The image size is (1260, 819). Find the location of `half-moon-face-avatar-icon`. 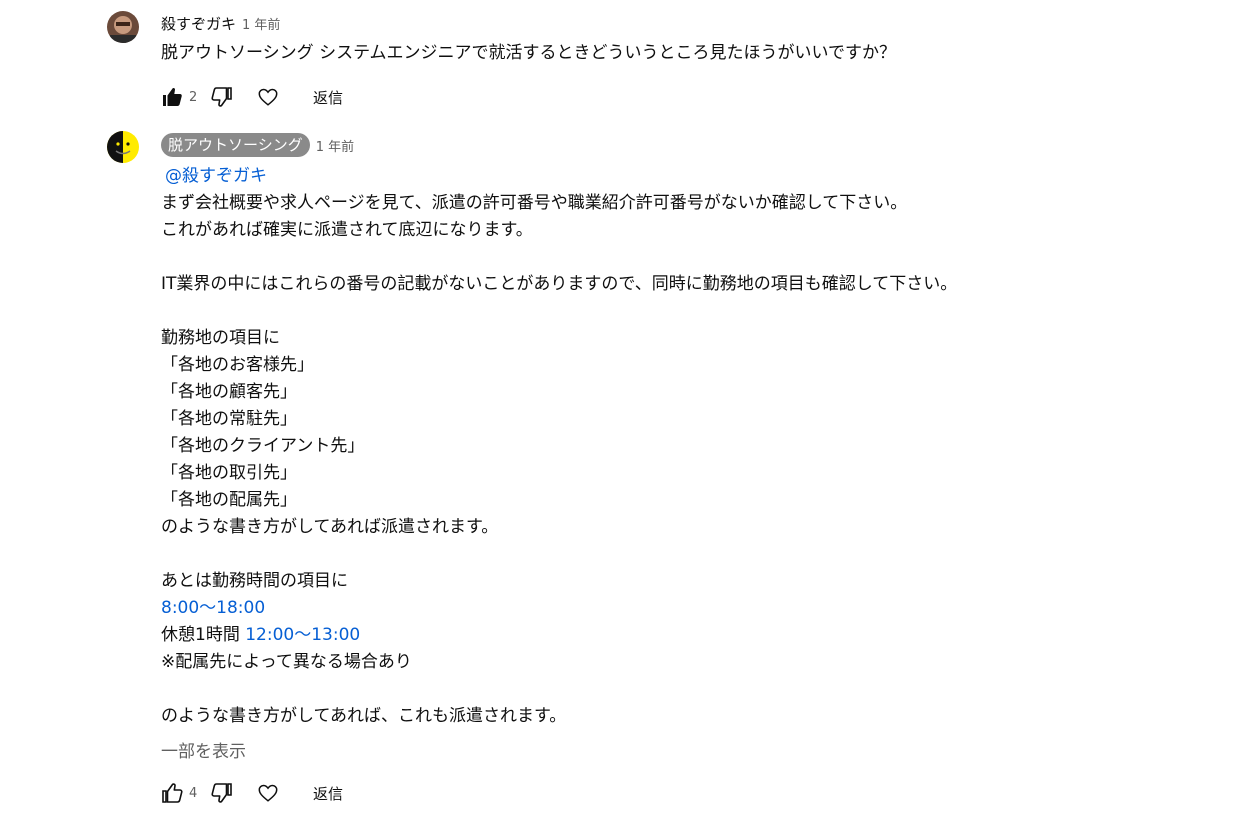

half-moon-face-avatar-icon is located at coordinates (123, 147).